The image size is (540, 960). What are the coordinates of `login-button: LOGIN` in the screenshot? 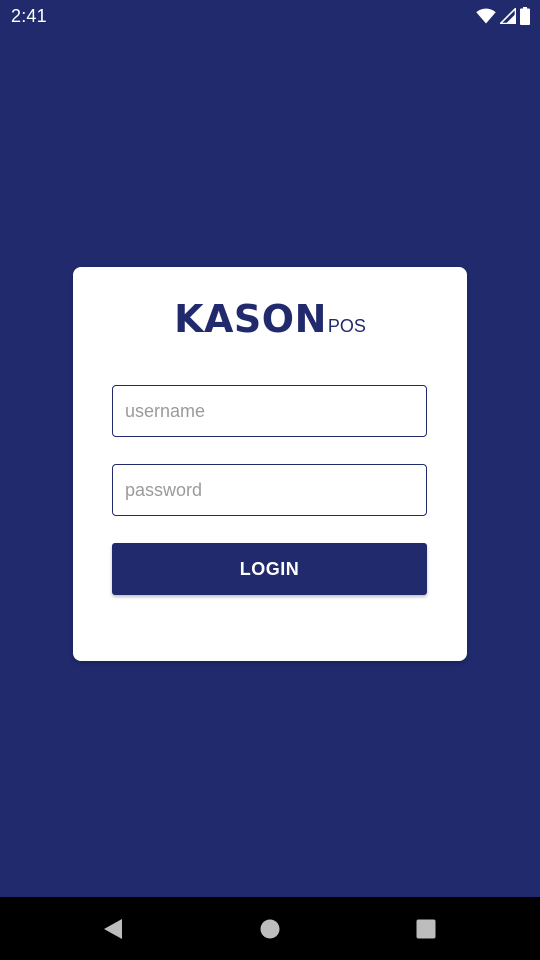 It's located at (269, 569).